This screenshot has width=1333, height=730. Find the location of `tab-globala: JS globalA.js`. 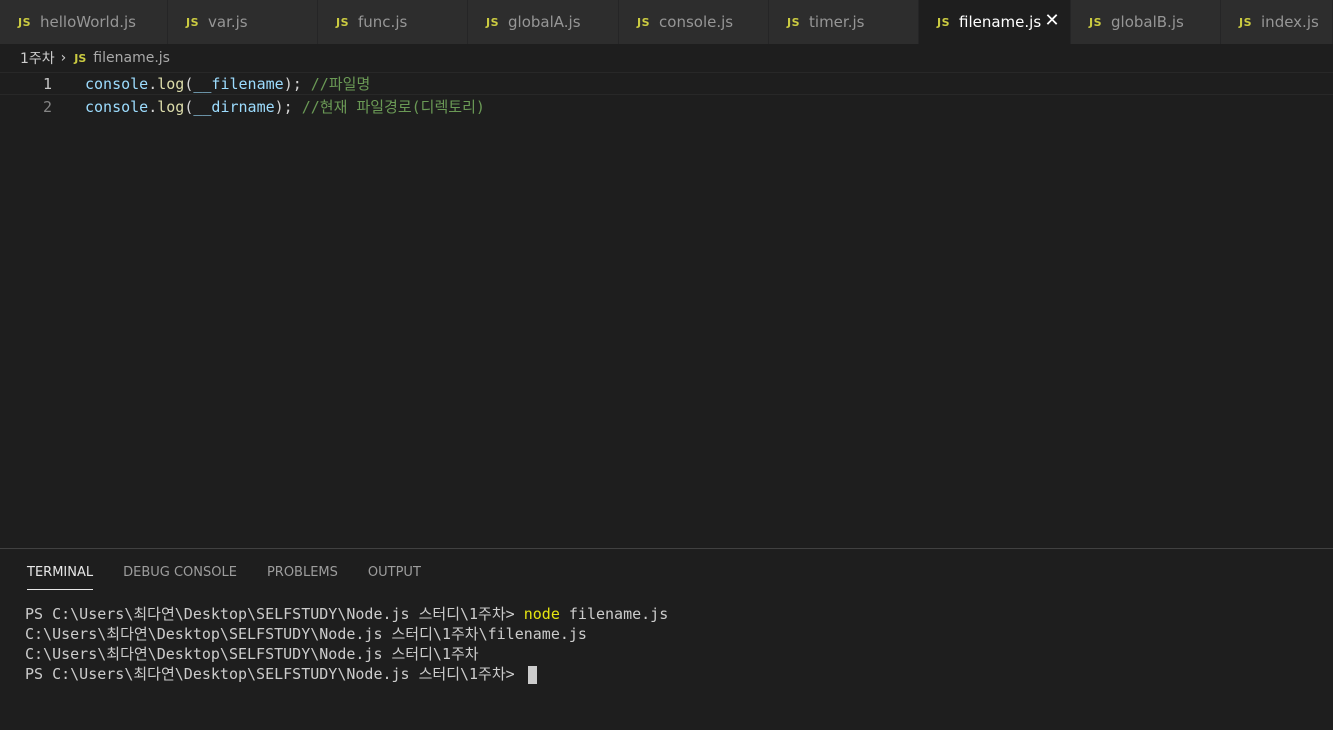

tab-globala: JS globalA.js is located at coordinates (543, 22).